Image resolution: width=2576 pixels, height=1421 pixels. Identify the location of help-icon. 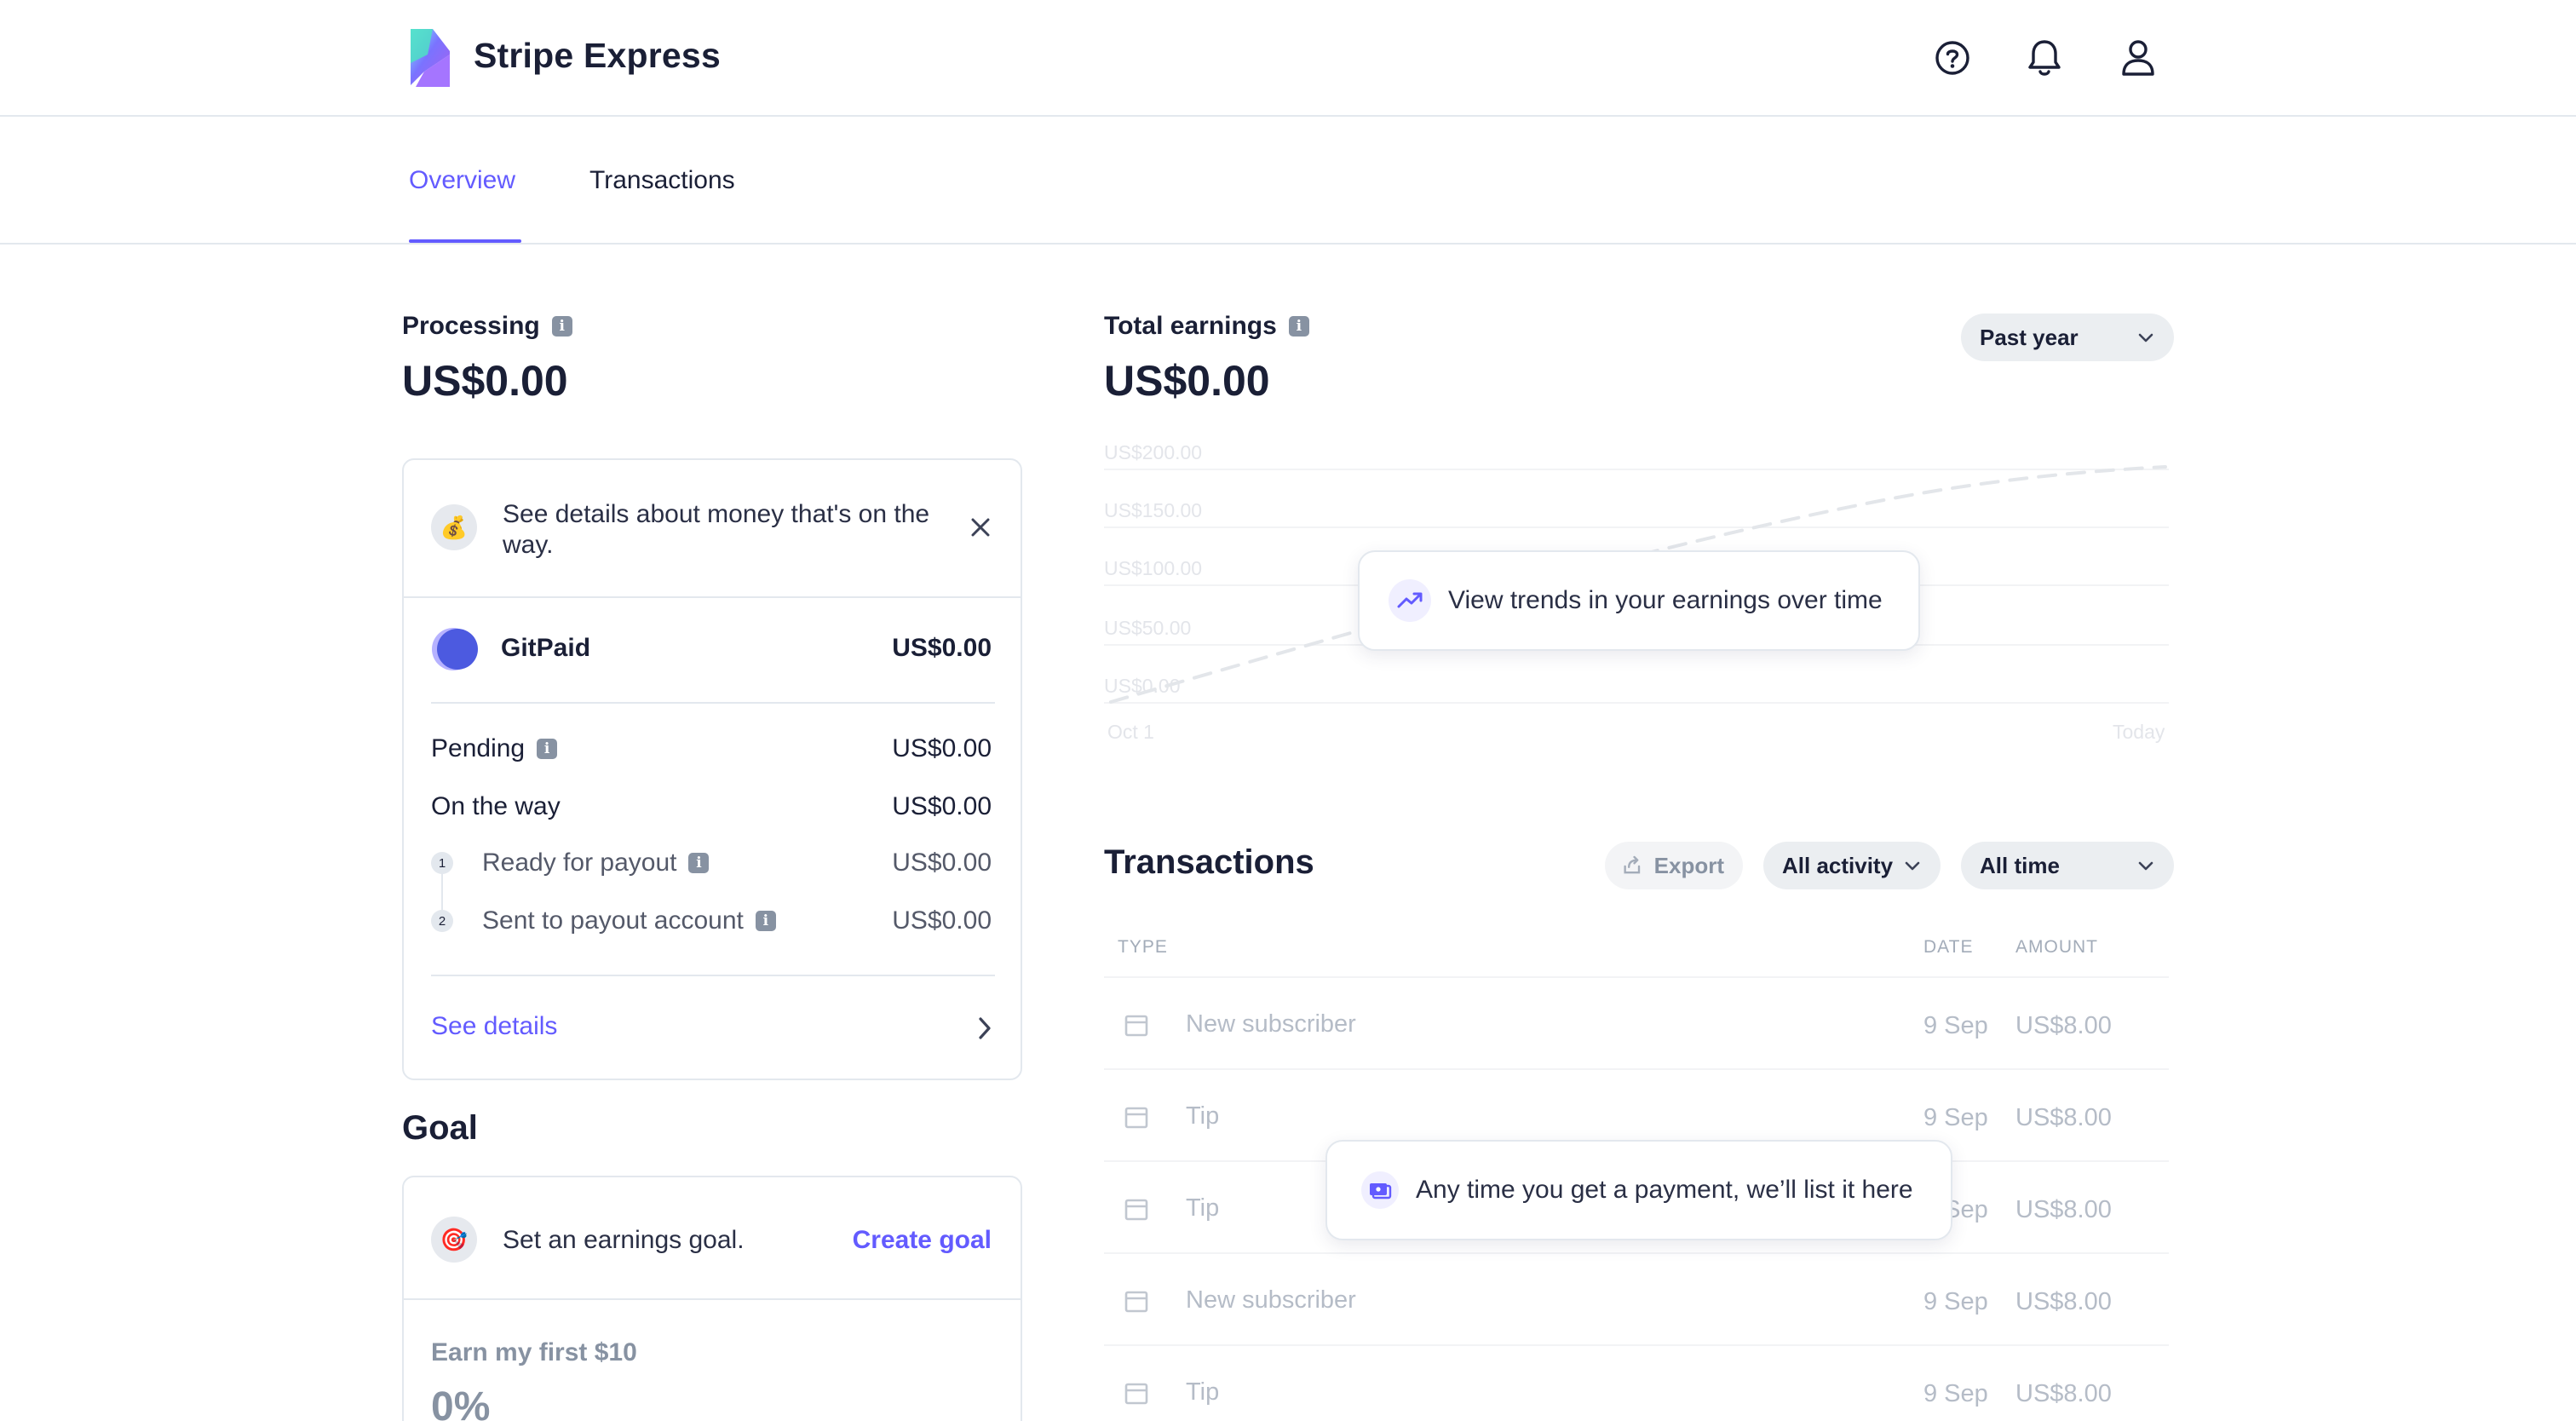
(1953, 58).